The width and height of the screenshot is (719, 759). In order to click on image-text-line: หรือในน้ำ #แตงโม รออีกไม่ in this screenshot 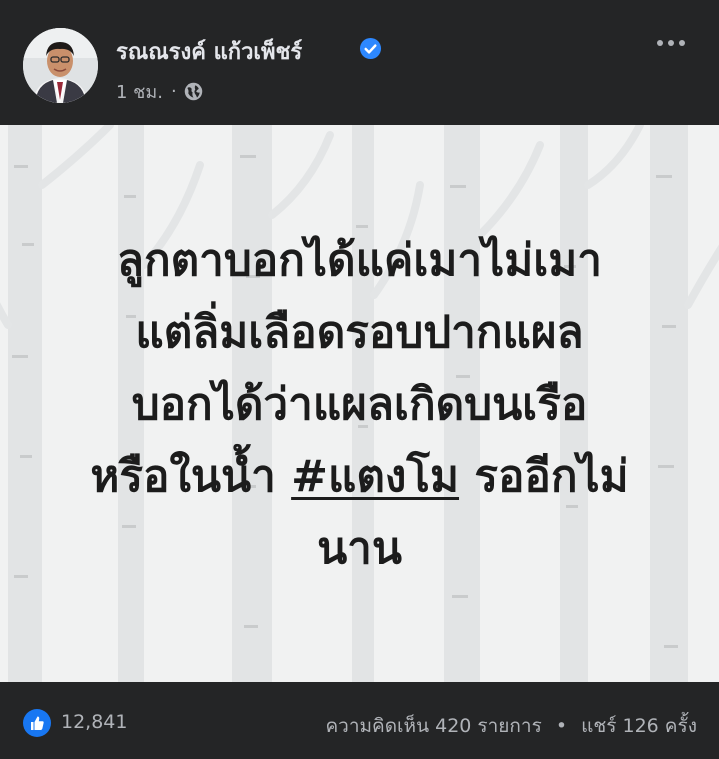, I will do `click(359, 477)`.